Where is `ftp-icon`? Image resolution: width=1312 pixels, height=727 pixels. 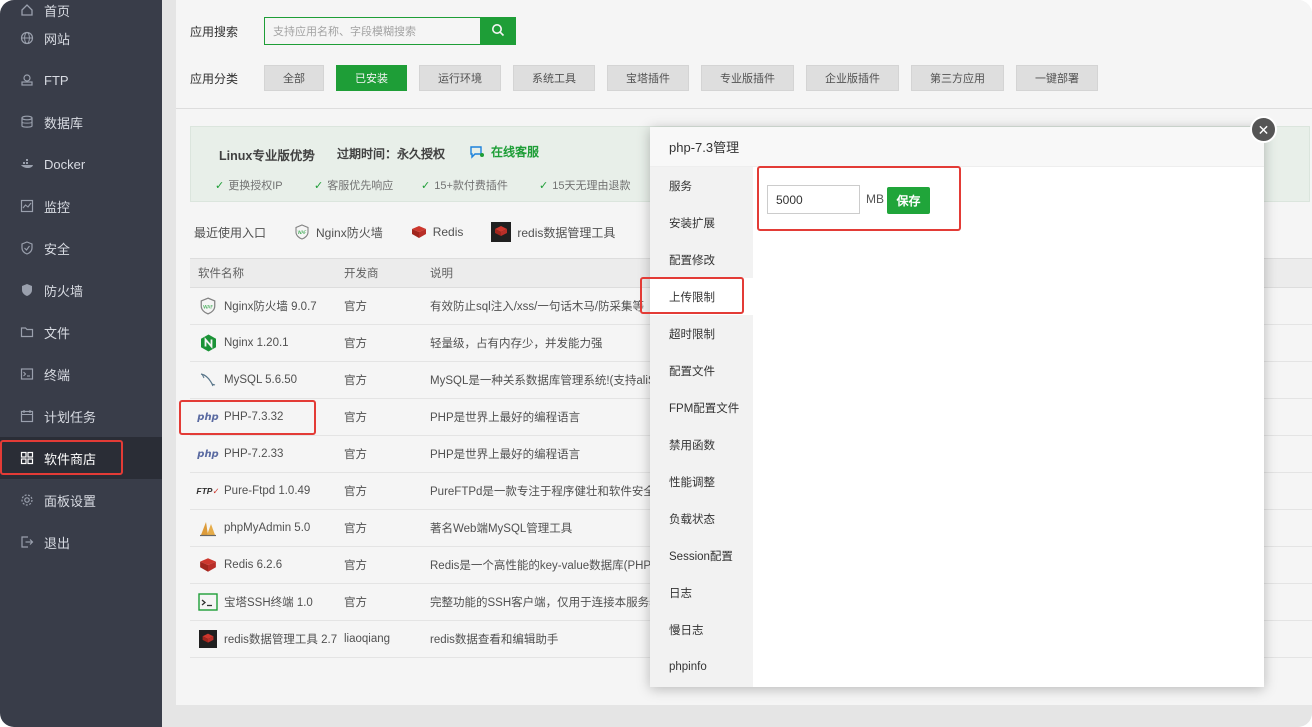
ftp-icon is located at coordinates (27, 80).